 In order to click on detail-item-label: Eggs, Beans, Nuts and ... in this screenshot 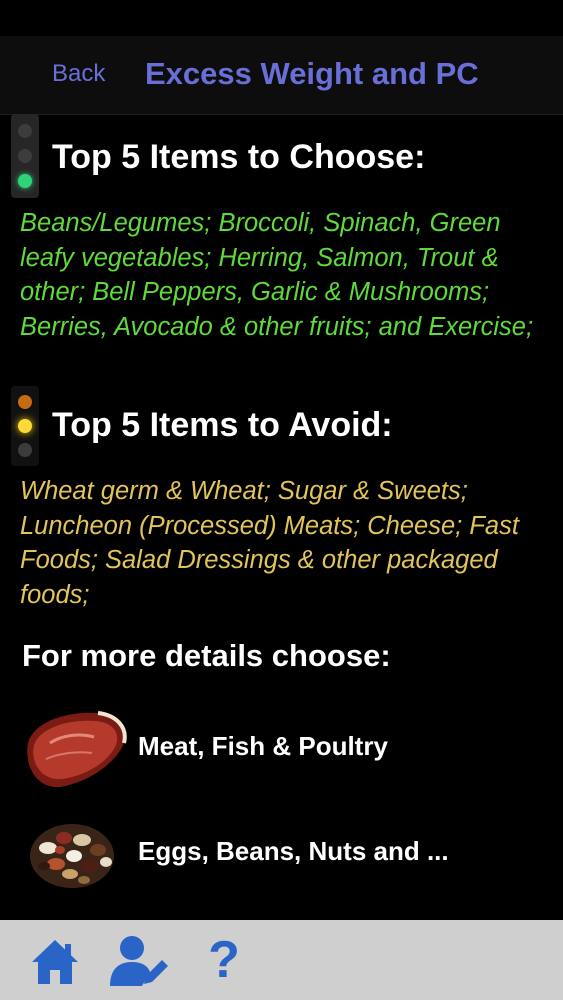, I will do `click(293, 851)`.